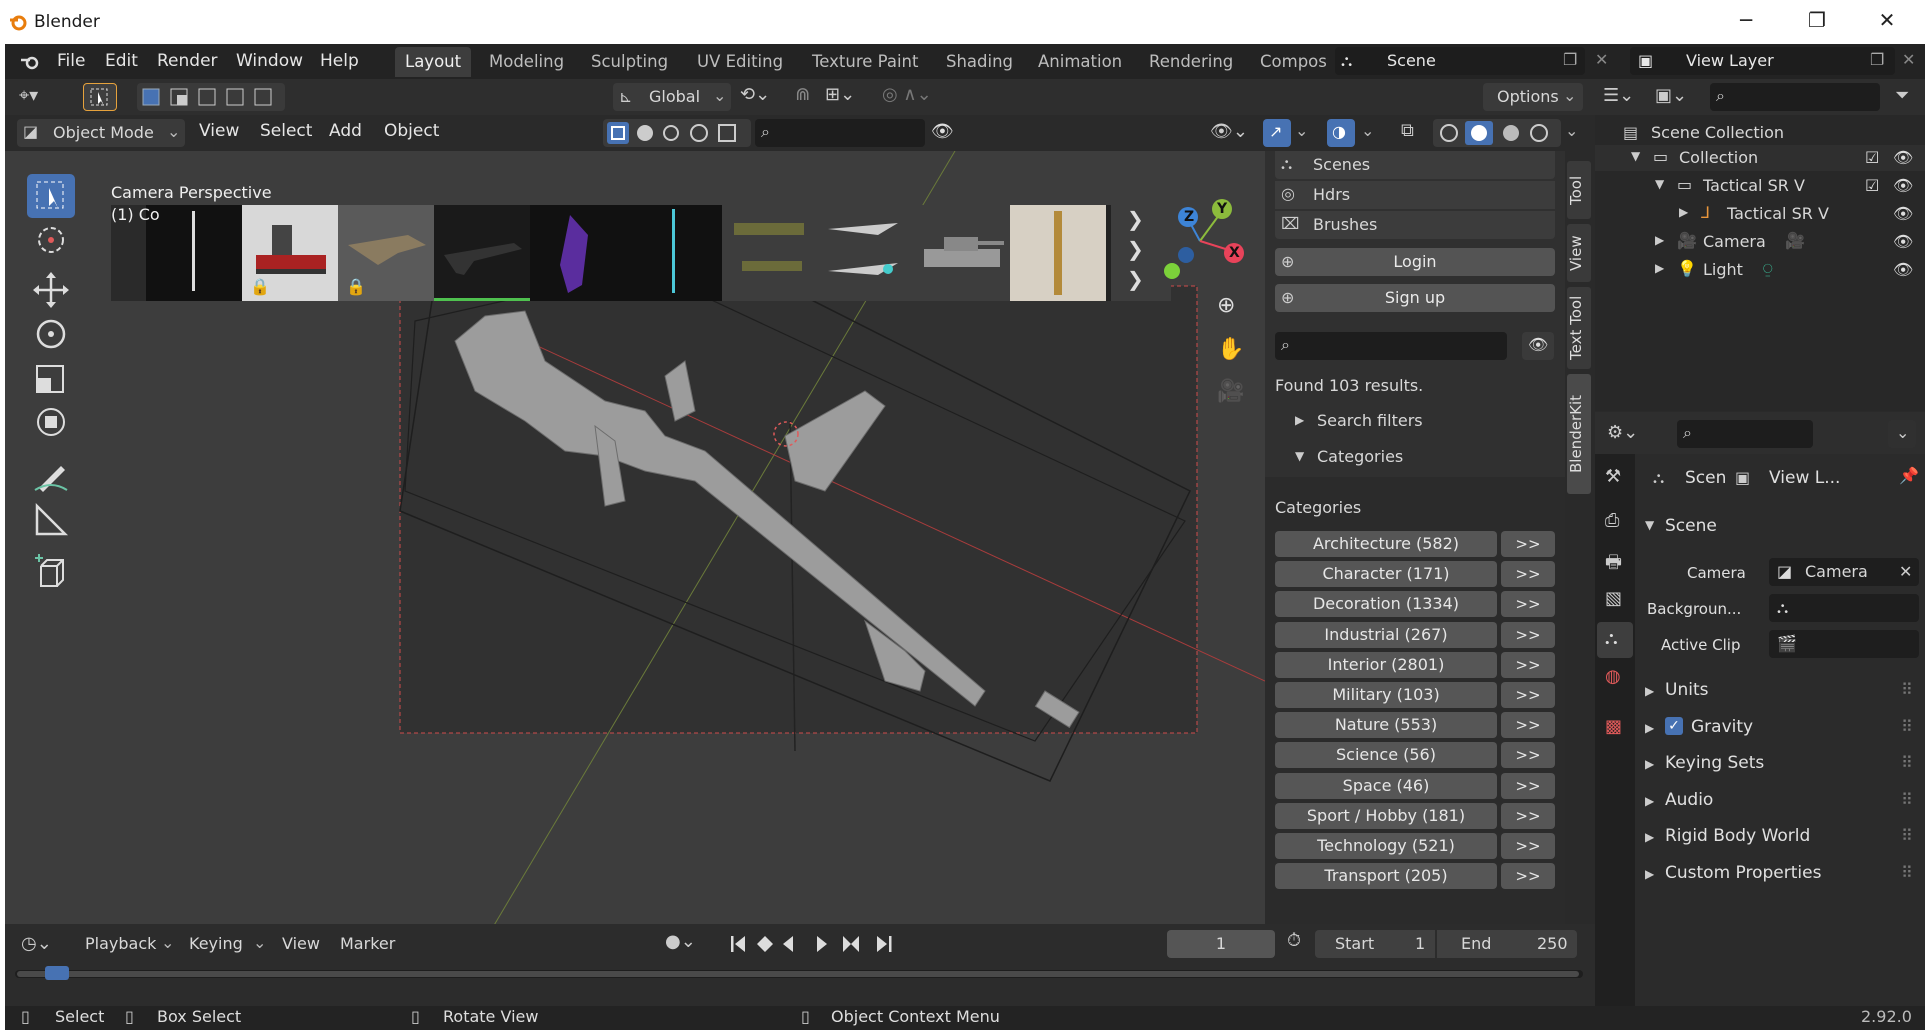 The height and width of the screenshot is (1030, 1930). Describe the element at coordinates (1533, 97) in the screenshot. I see `options-dropdown: Options ⌄` at that location.